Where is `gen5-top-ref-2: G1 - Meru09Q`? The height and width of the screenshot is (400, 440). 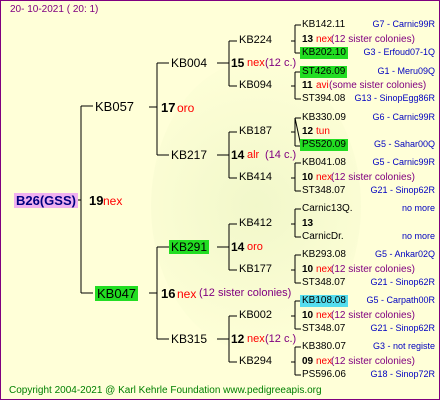
gen5-top-ref-2: G1 - Meru09Q is located at coordinates (406, 71).